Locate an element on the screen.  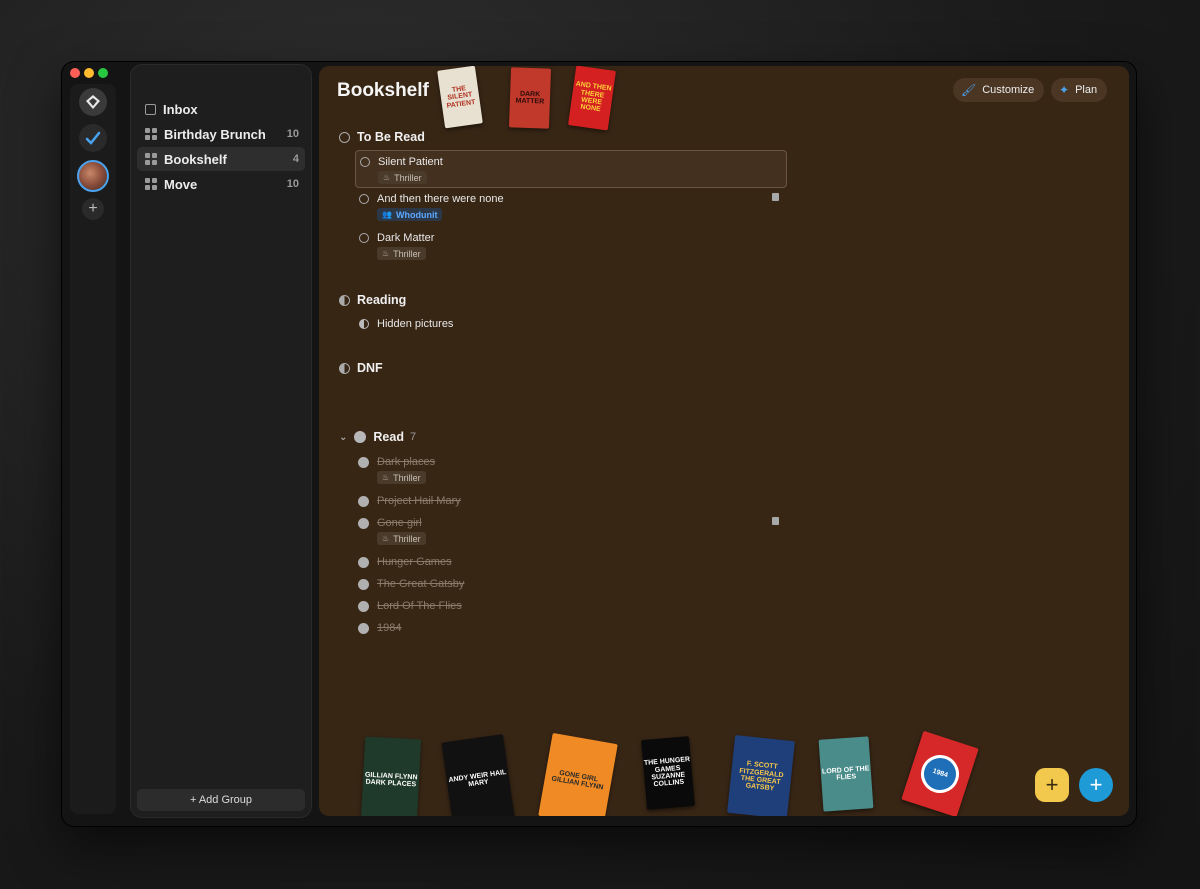
task-item: Hunger Games is located at coordinates (570, 562).